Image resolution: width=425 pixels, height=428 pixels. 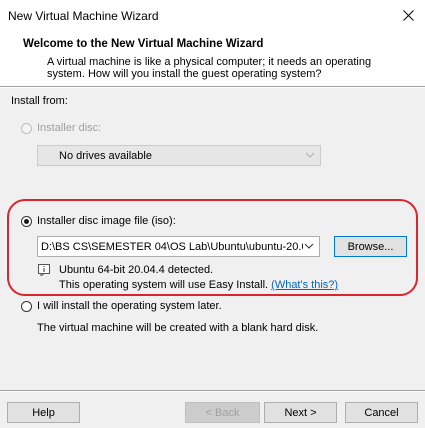 I want to click on help-button: Help, so click(x=43, y=412).